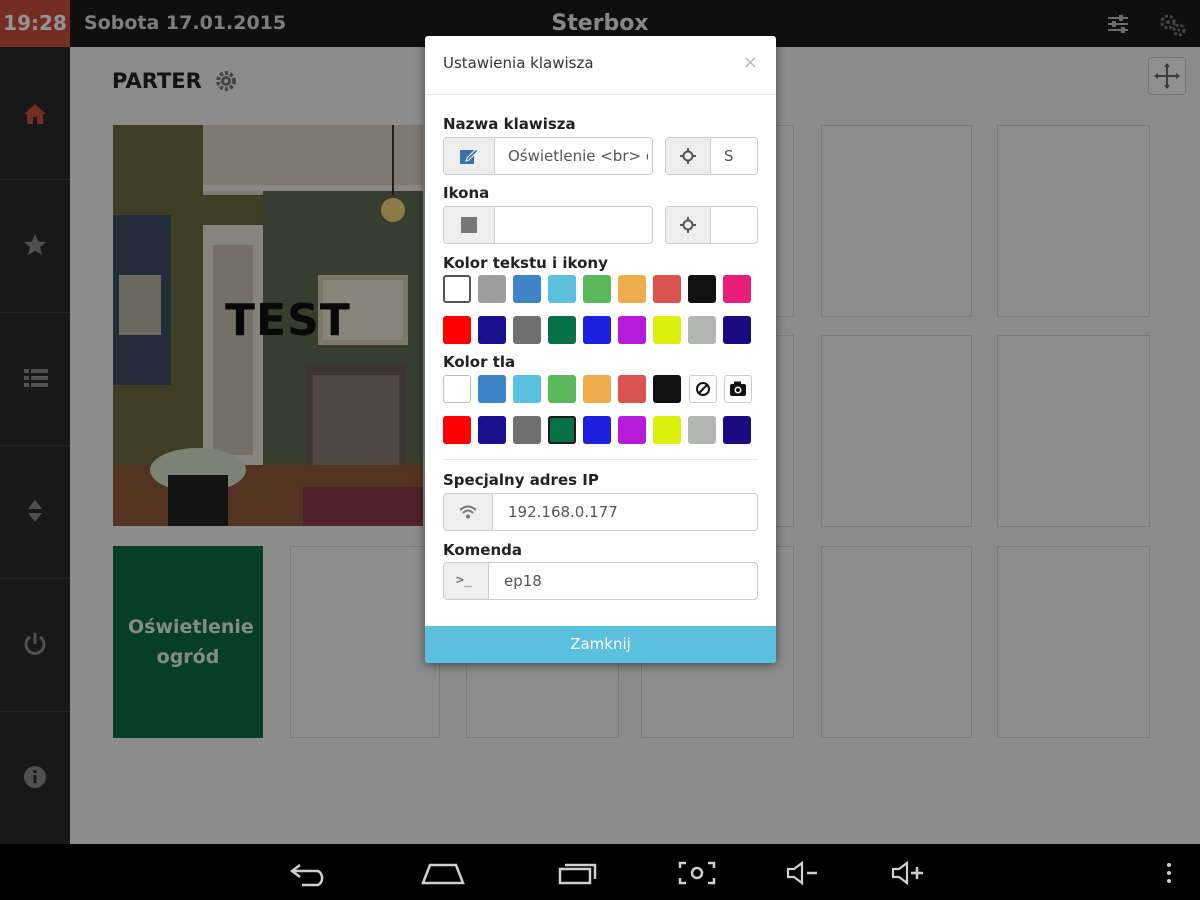 This screenshot has width=1200, height=900. I want to click on edit-addon, so click(469, 156).